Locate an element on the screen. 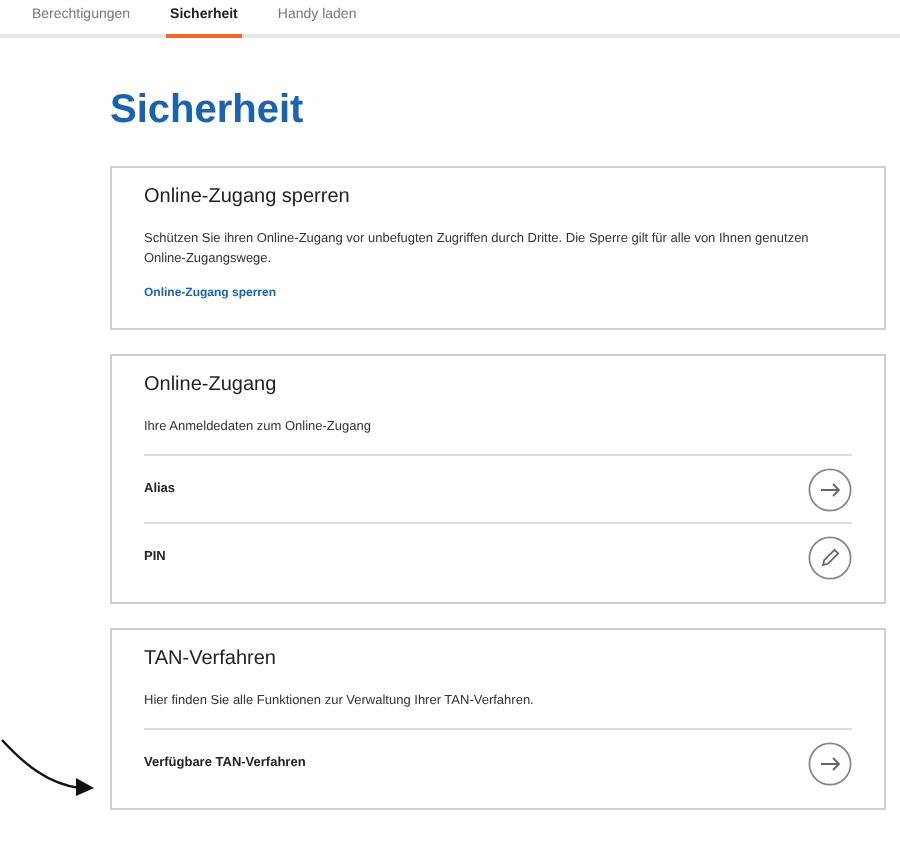  page-heading: Sicherheit is located at coordinates (208, 110).